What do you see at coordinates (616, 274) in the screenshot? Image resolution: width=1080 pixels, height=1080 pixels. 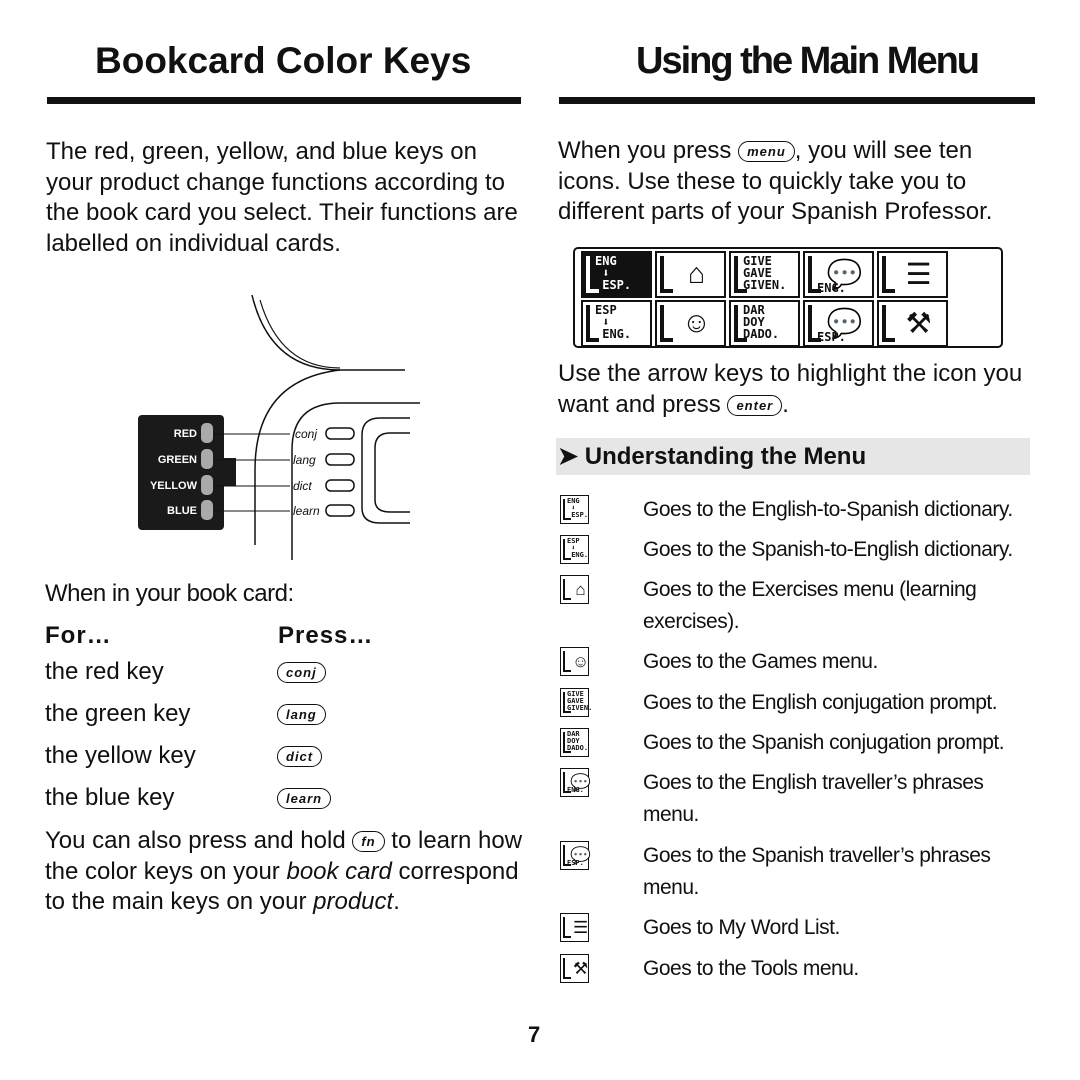 I see `menu-eng-to-esp-icon: ENG ⬇ ESP.` at bounding box center [616, 274].